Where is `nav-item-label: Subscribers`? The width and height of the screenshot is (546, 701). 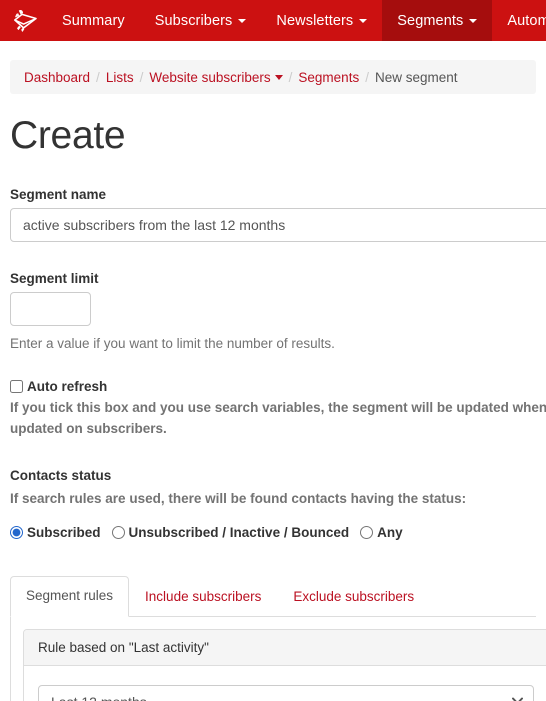 nav-item-label: Subscribers is located at coordinates (193, 20).